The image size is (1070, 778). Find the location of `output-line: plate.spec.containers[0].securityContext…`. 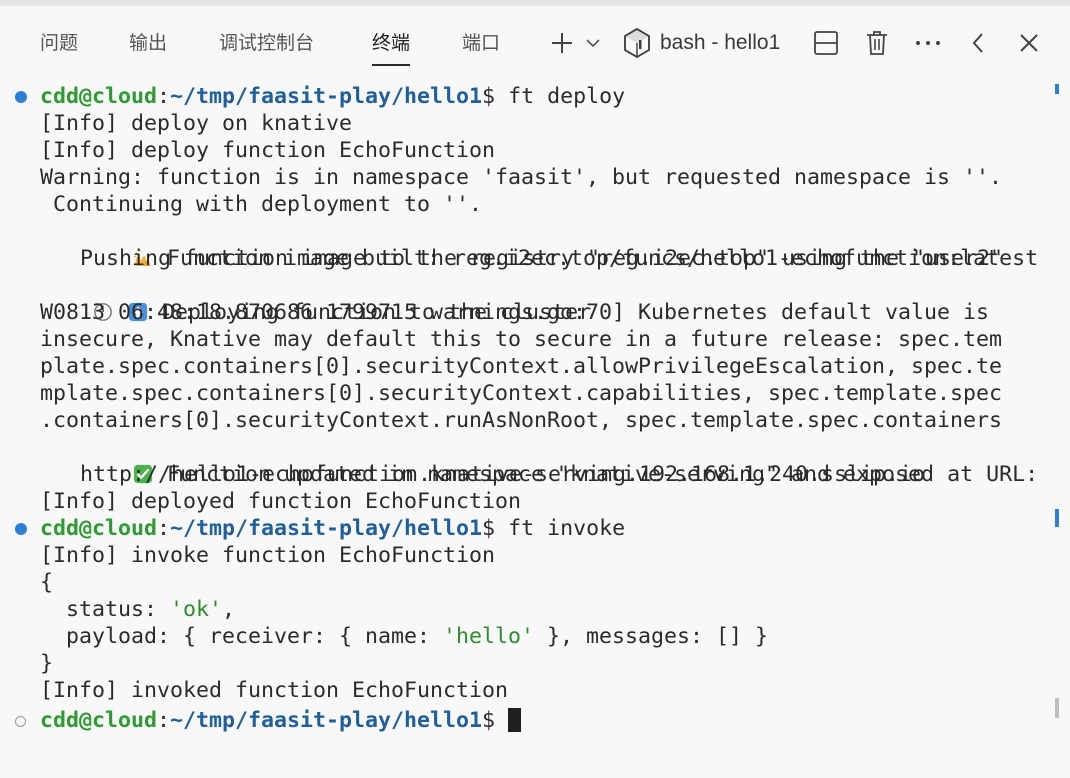

output-line: plate.spec.containers[0].securityContext… is located at coordinates (521, 366).